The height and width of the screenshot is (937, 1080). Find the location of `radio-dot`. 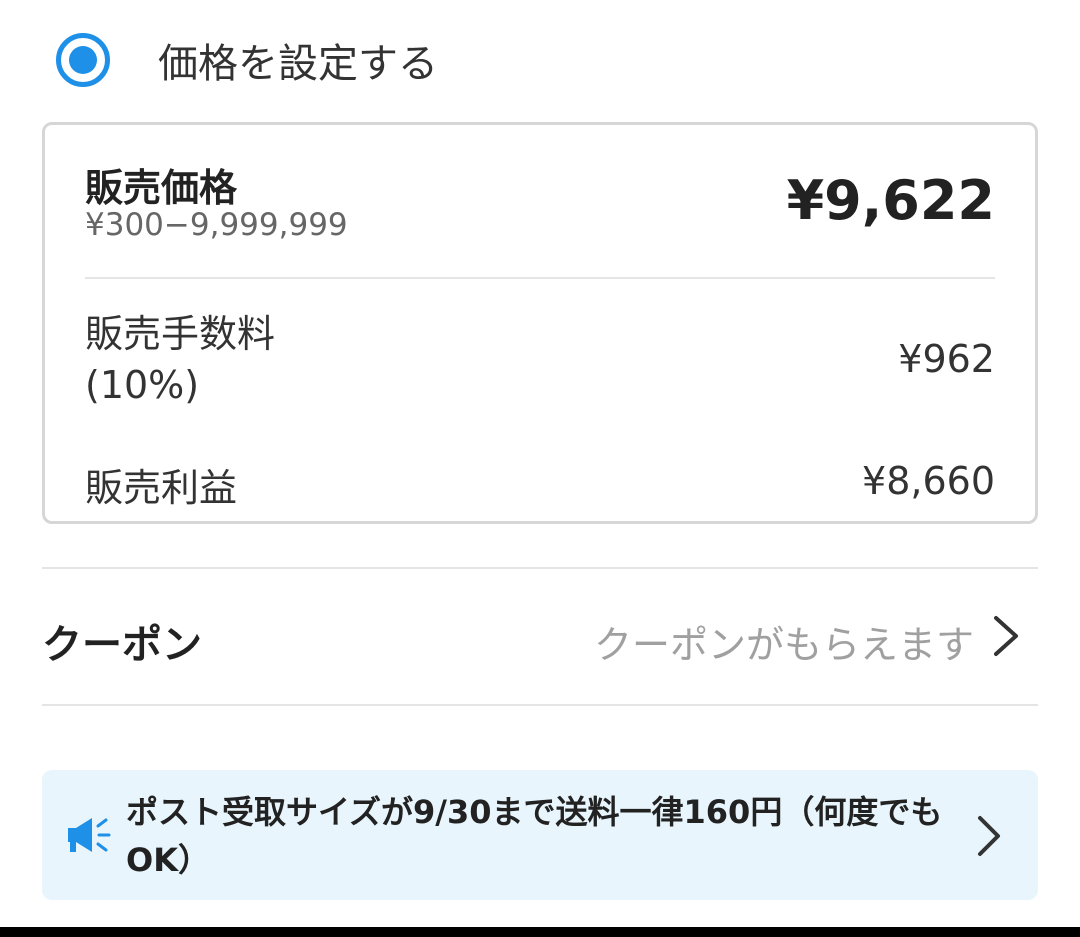

radio-dot is located at coordinates (83, 60).